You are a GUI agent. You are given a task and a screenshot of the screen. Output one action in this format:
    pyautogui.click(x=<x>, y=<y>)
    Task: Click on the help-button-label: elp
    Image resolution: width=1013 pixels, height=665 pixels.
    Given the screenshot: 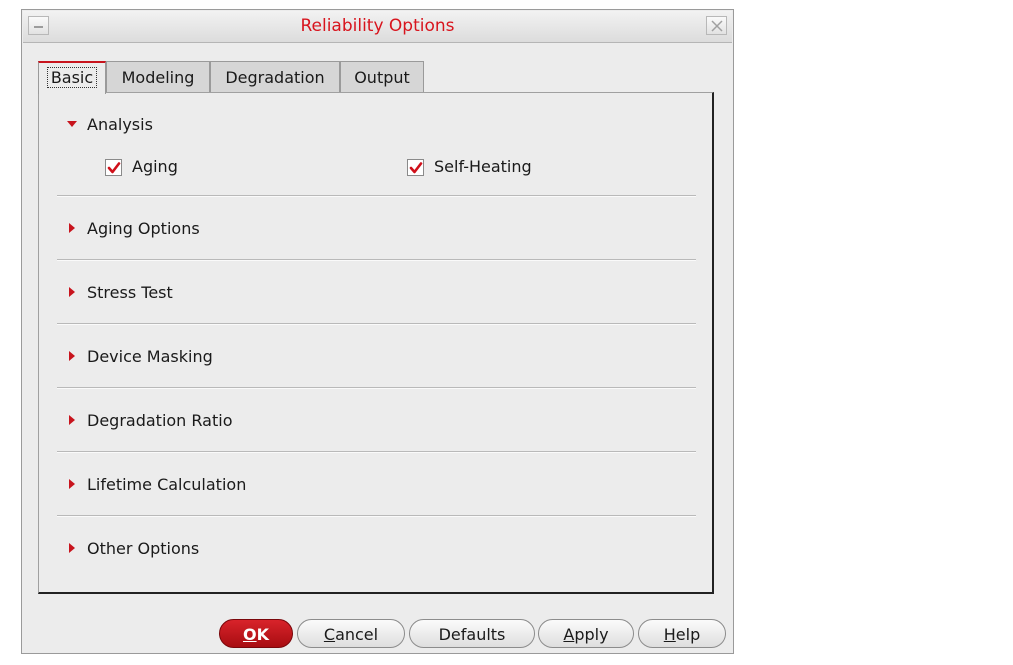 What is the action you would take?
    pyautogui.click(x=688, y=634)
    